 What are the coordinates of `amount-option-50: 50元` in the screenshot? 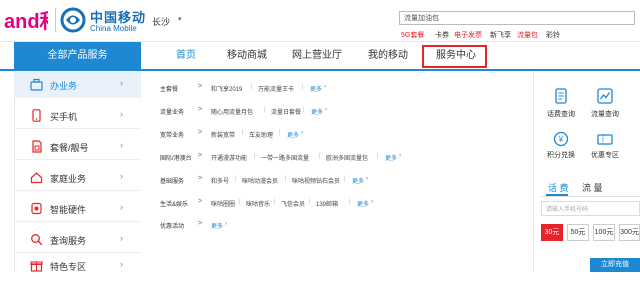 It's located at (578, 232).